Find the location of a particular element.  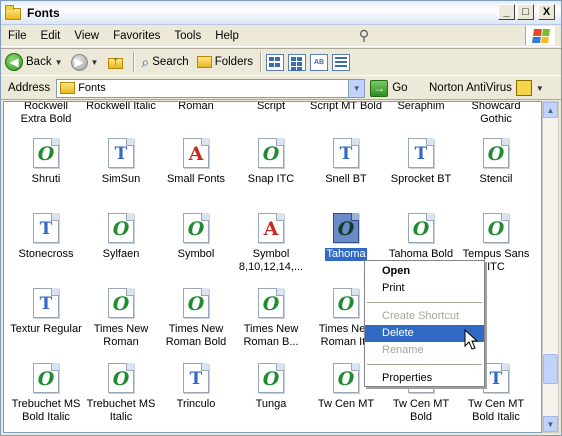

address-dropdown-icon: ▼ is located at coordinates (356, 88).